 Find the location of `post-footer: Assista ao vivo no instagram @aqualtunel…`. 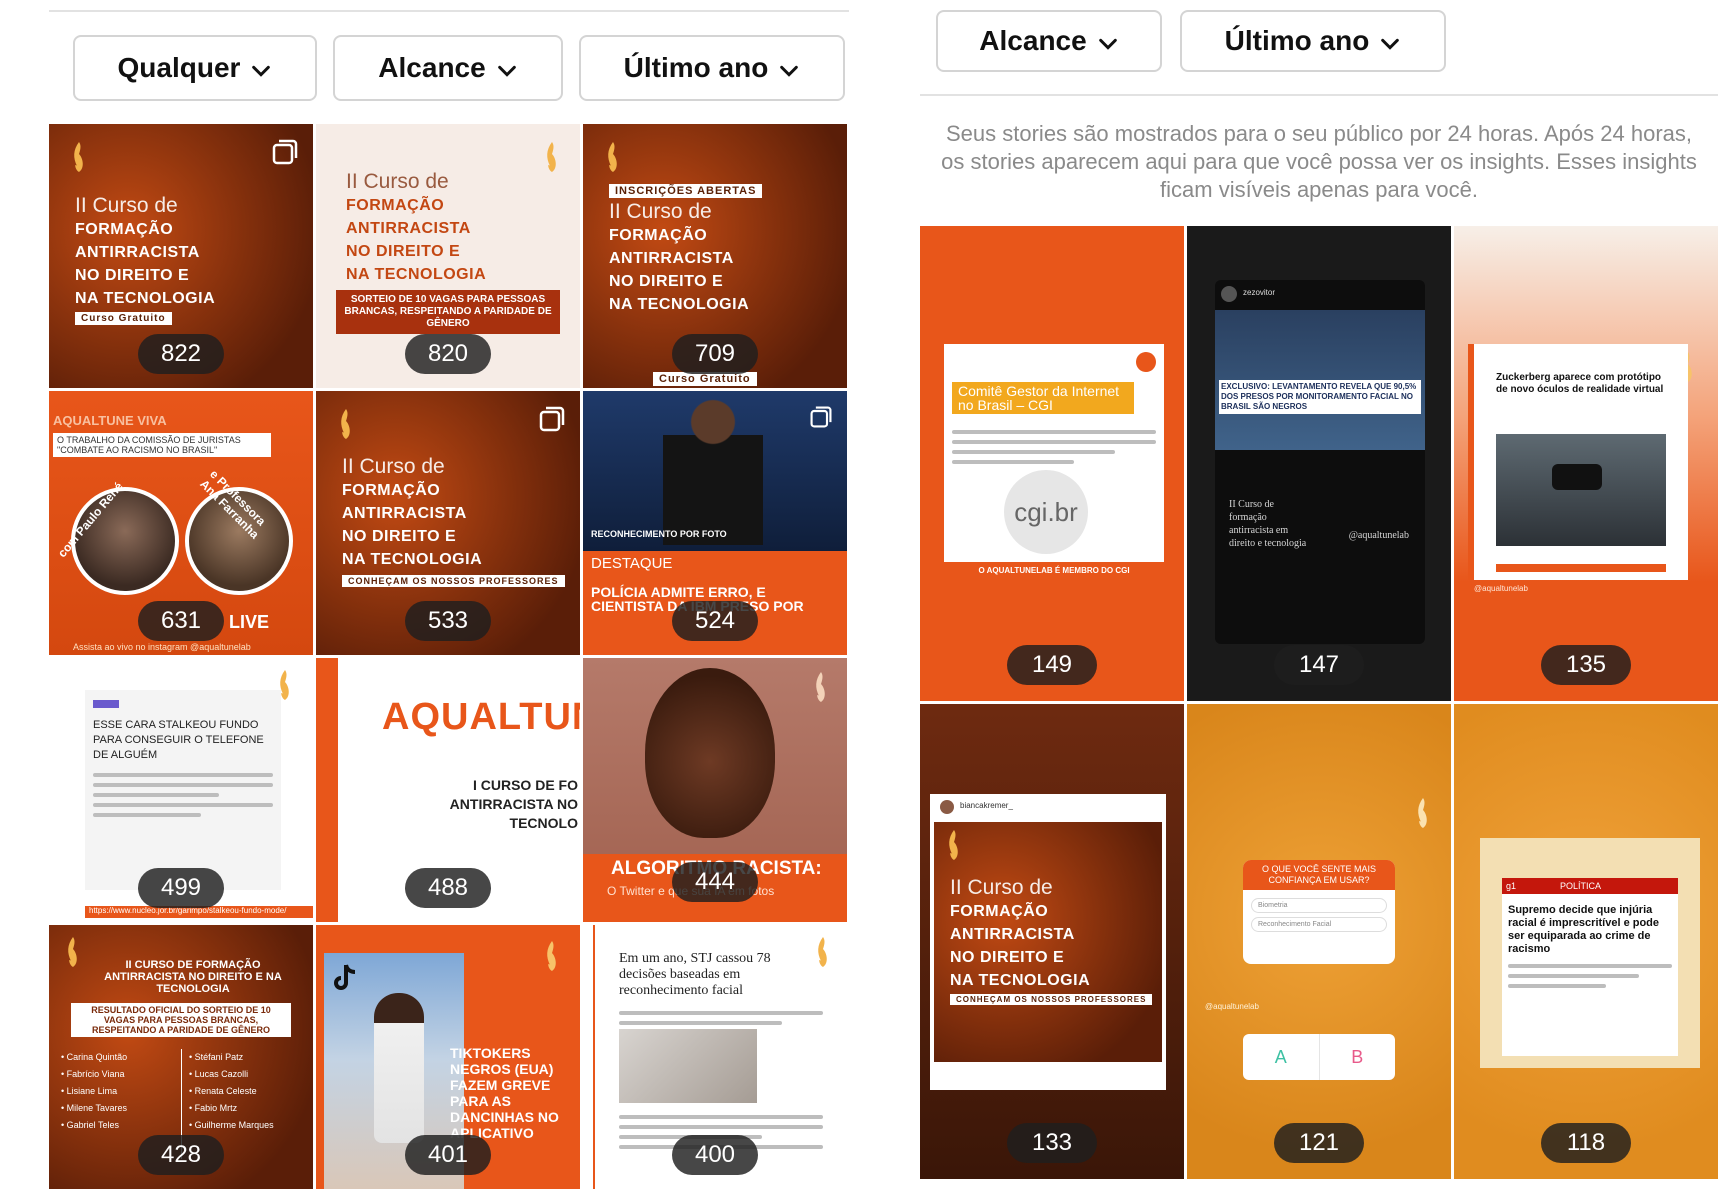

post-footer: Assista ao vivo no instagram @aqualtunel… is located at coordinates (162, 647).